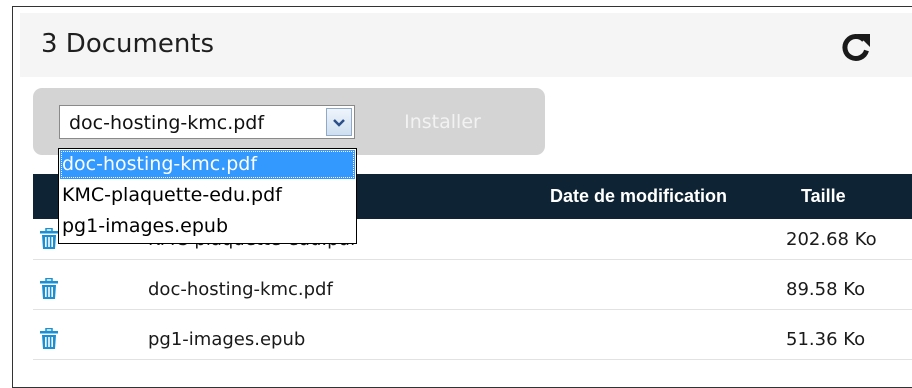 The height and width of the screenshot is (388, 912). What do you see at coordinates (472, 339) in the screenshot?
I see `table-row: pg1-images.epub 51.36 Ko` at bounding box center [472, 339].